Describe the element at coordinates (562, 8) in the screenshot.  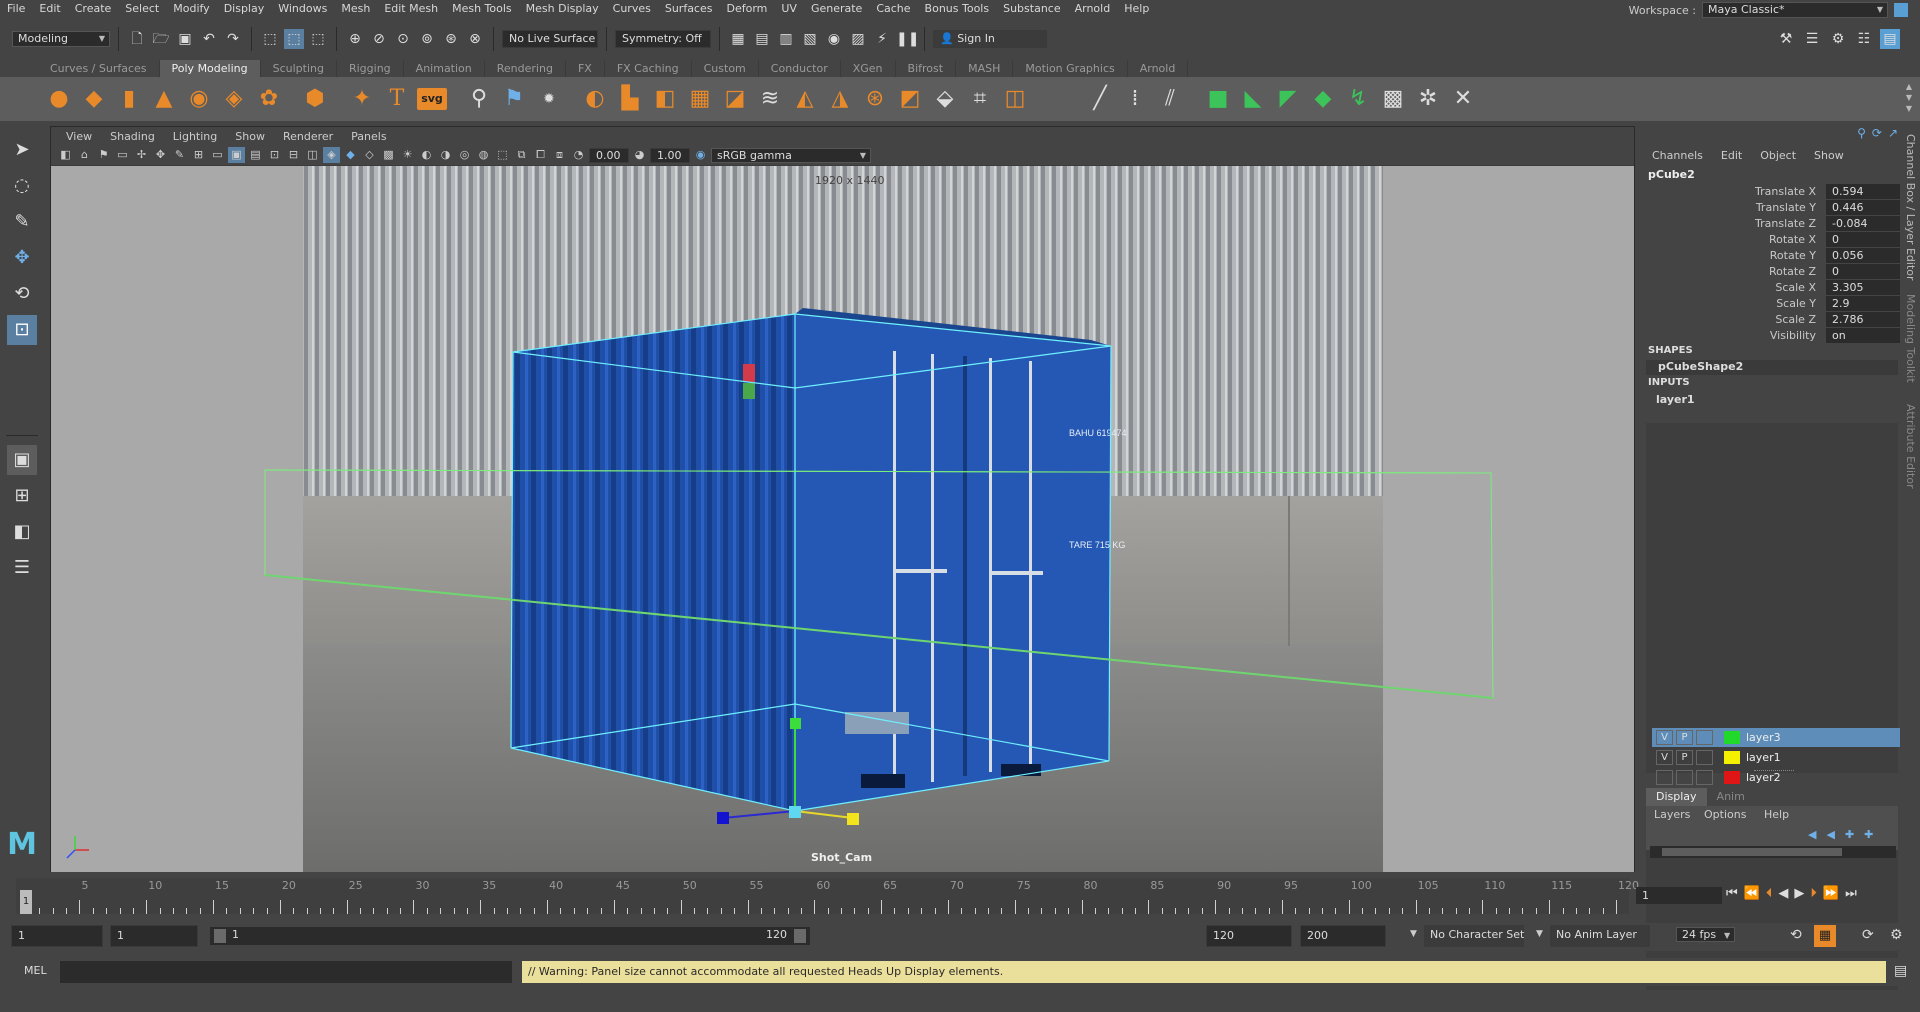
I see `menu-mesh-display: Mesh Display` at that location.